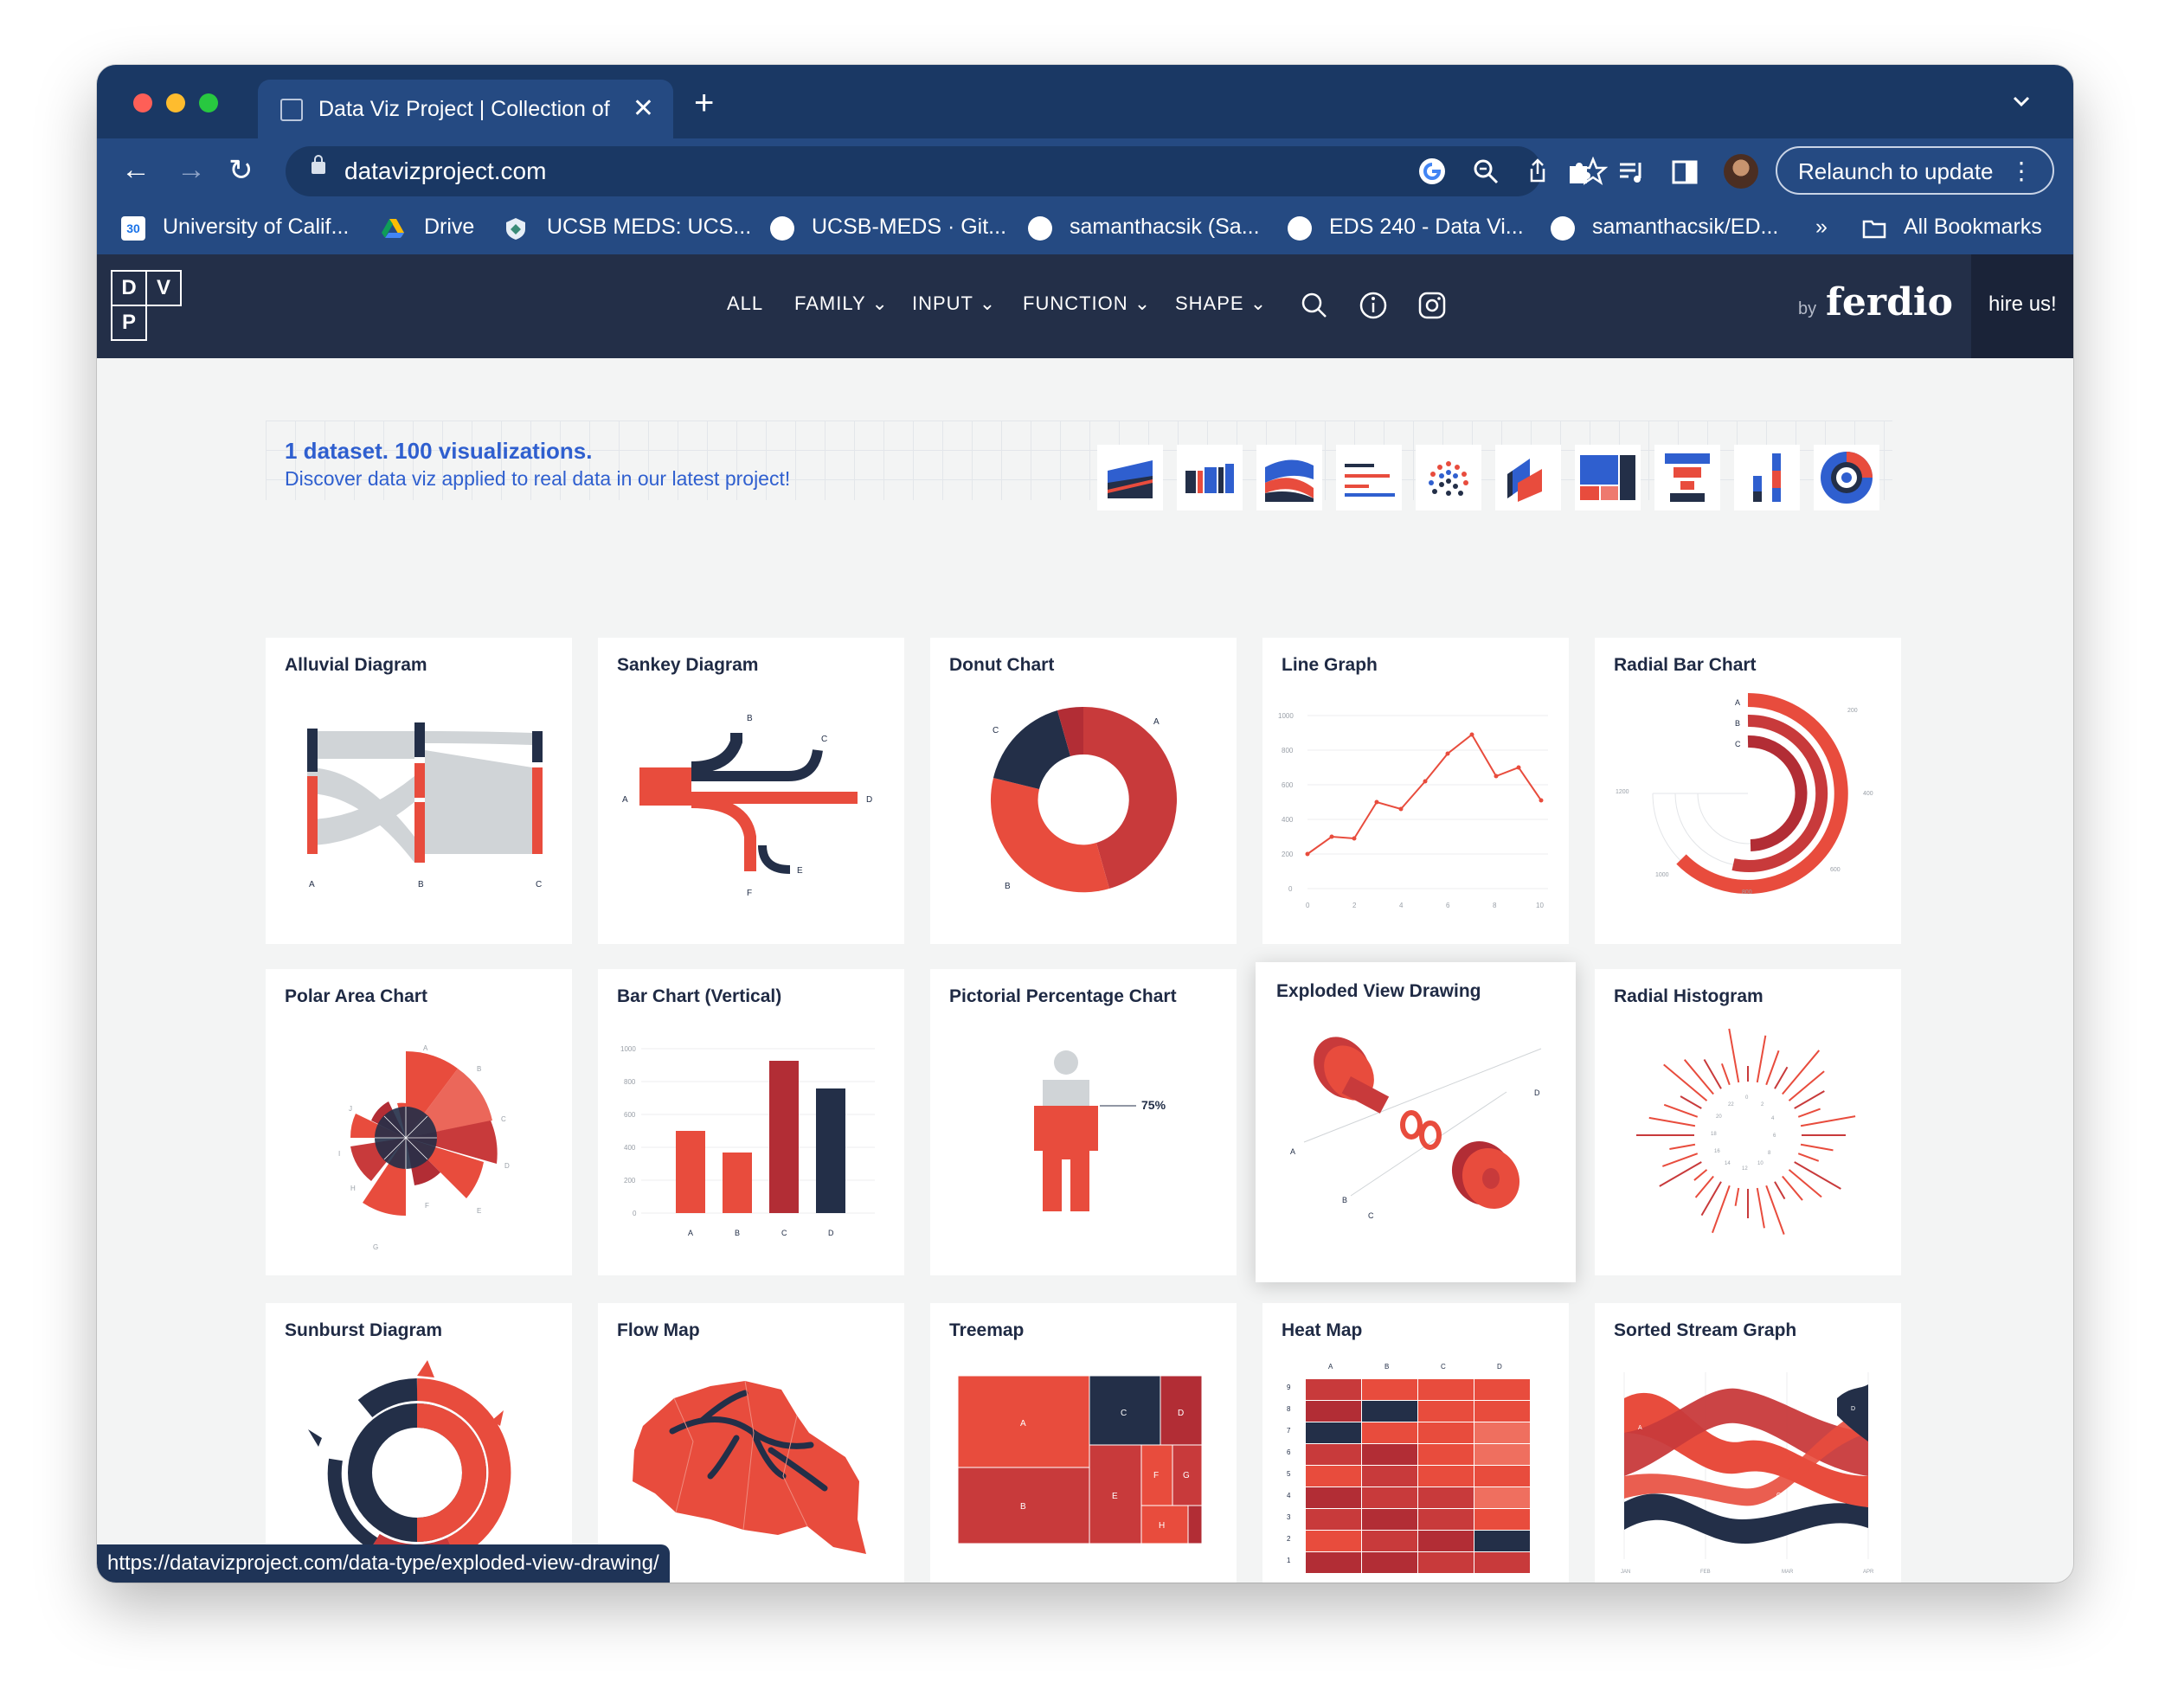 The height and width of the screenshot is (1708, 2165). I want to click on banner-title: 1 dataset. 100 visualizations., so click(439, 452).